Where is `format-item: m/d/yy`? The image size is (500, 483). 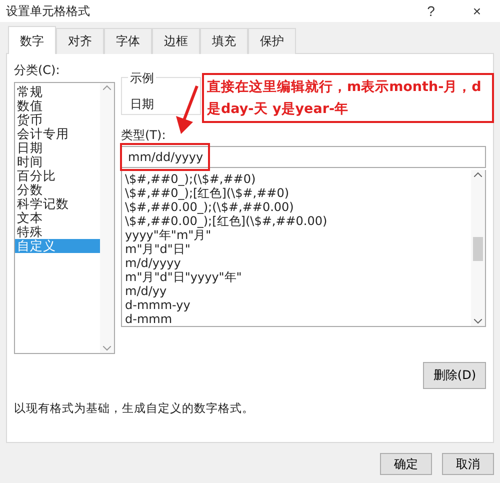
format-item: m/d/yy is located at coordinates (296, 291).